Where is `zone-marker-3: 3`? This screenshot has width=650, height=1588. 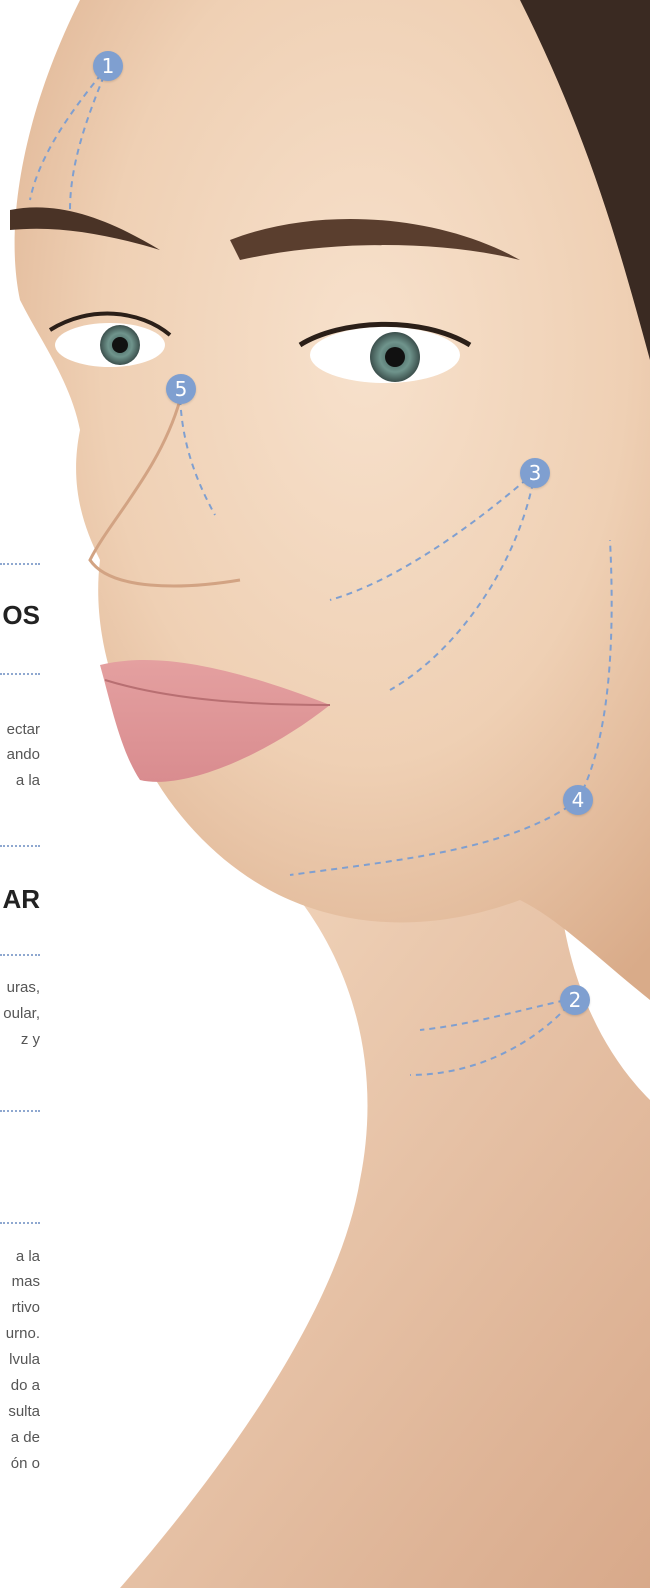
zone-marker-3: 3 is located at coordinates (535, 473).